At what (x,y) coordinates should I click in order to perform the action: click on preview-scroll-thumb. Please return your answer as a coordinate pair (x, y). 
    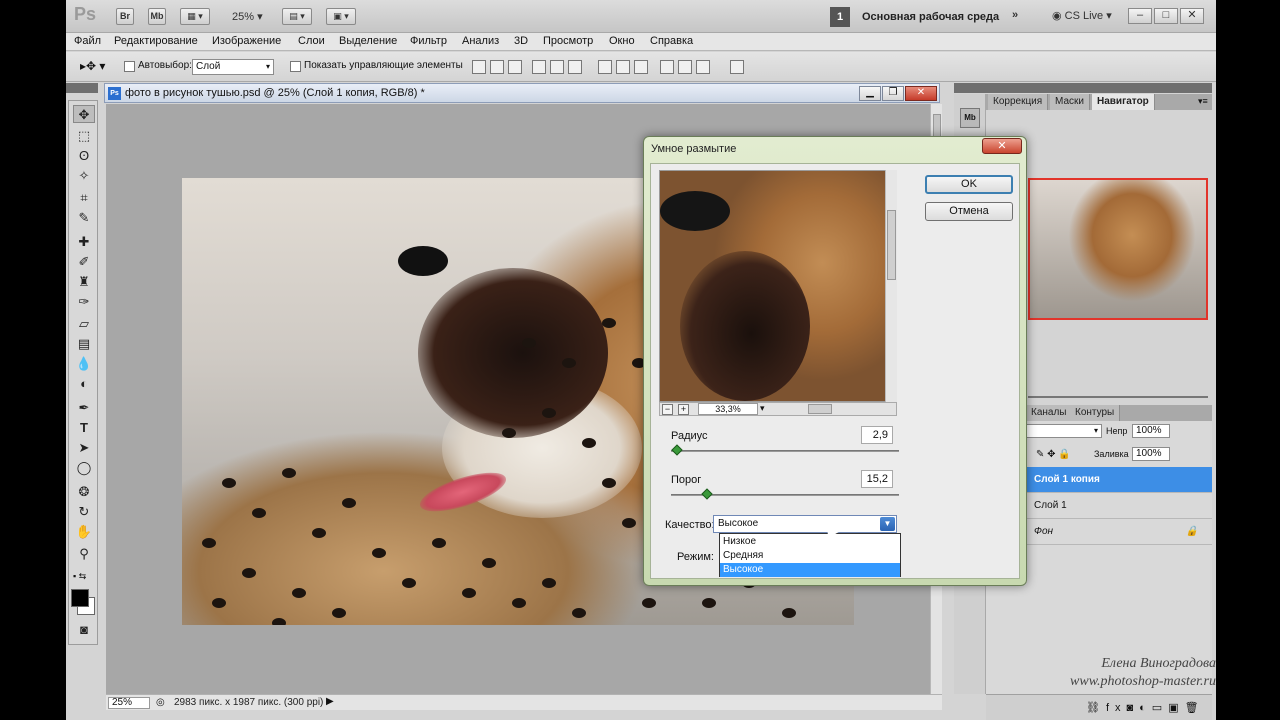
    Looking at the image, I should click on (891, 245).